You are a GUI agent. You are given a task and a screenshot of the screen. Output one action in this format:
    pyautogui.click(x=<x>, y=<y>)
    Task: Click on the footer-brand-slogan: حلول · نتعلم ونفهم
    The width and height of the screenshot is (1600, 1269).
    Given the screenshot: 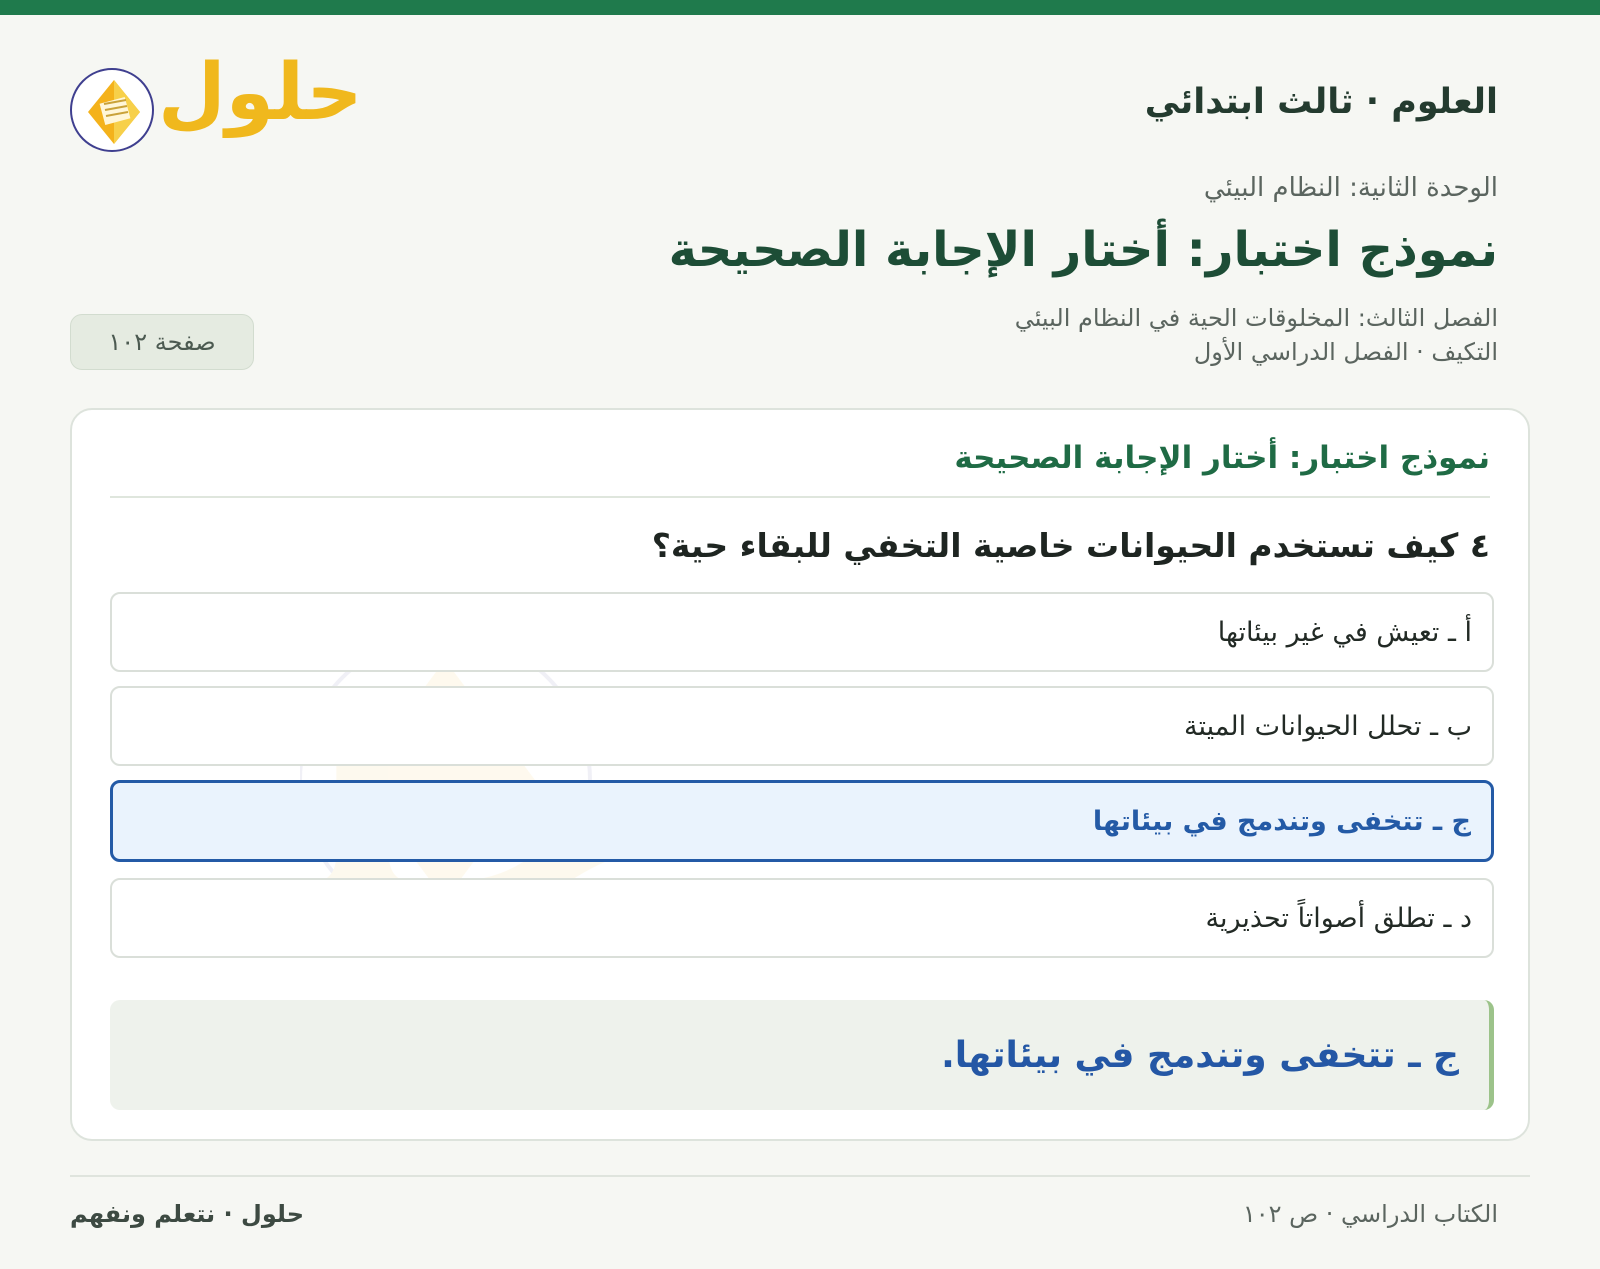 What is the action you would take?
    pyautogui.click(x=187, y=1214)
    